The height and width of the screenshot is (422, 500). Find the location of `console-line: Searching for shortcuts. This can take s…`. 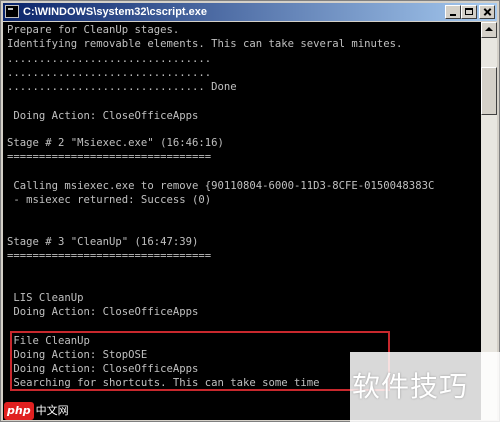

console-line: Searching for shortcuts. This can take s… is located at coordinates (163, 383).